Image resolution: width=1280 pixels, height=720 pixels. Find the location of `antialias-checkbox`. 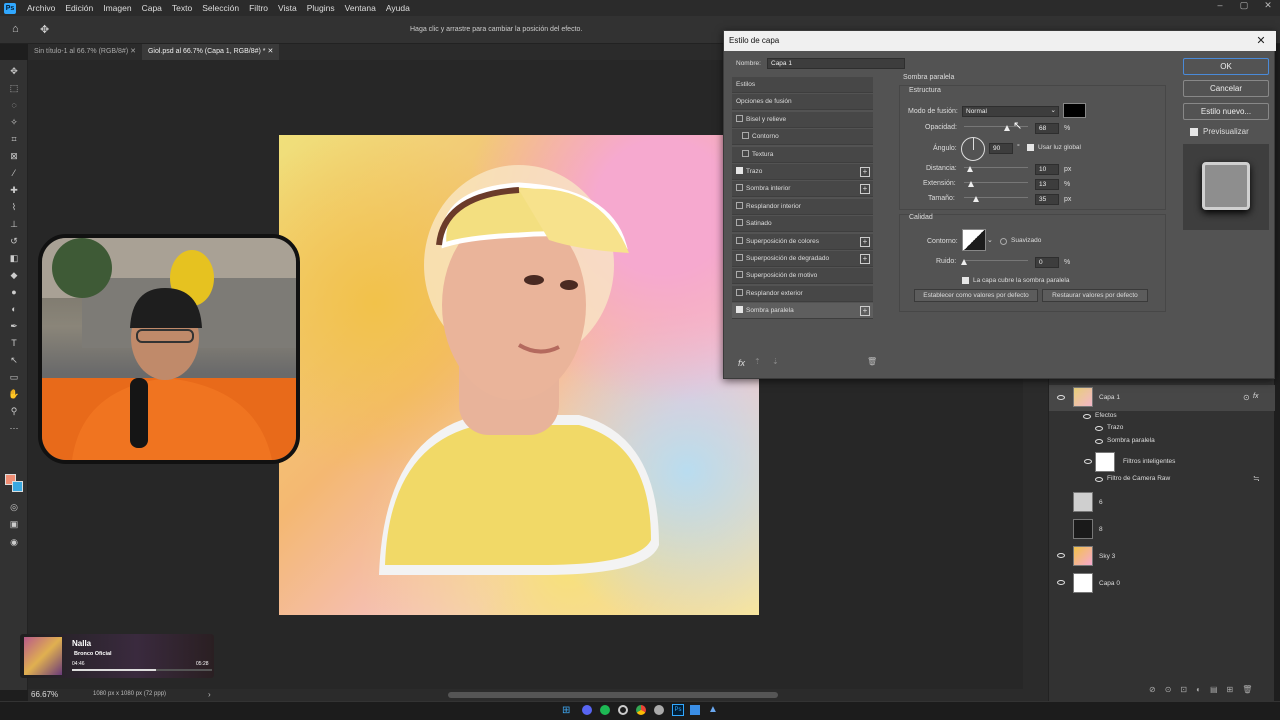

antialias-checkbox is located at coordinates (1003, 241).